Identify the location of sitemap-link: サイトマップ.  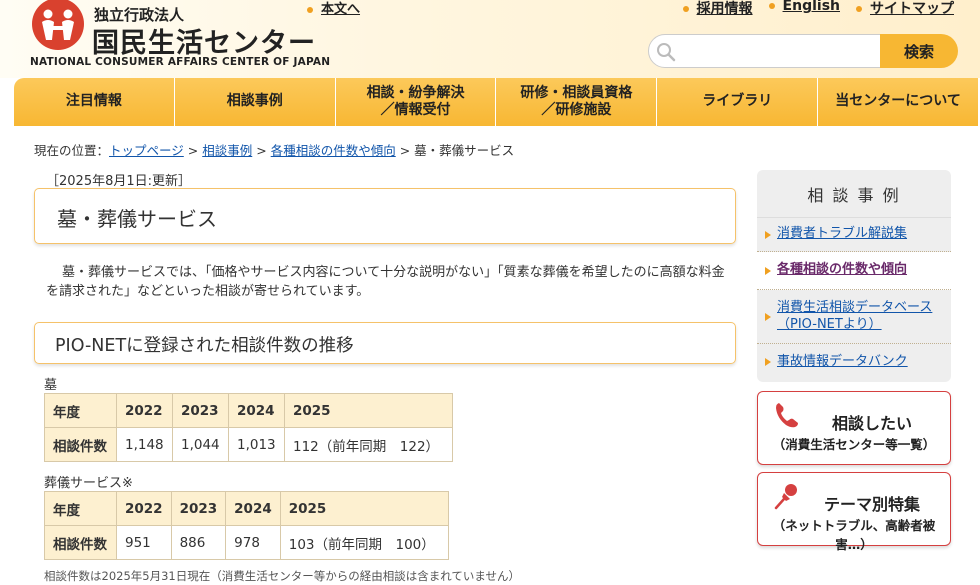
(905, 9).